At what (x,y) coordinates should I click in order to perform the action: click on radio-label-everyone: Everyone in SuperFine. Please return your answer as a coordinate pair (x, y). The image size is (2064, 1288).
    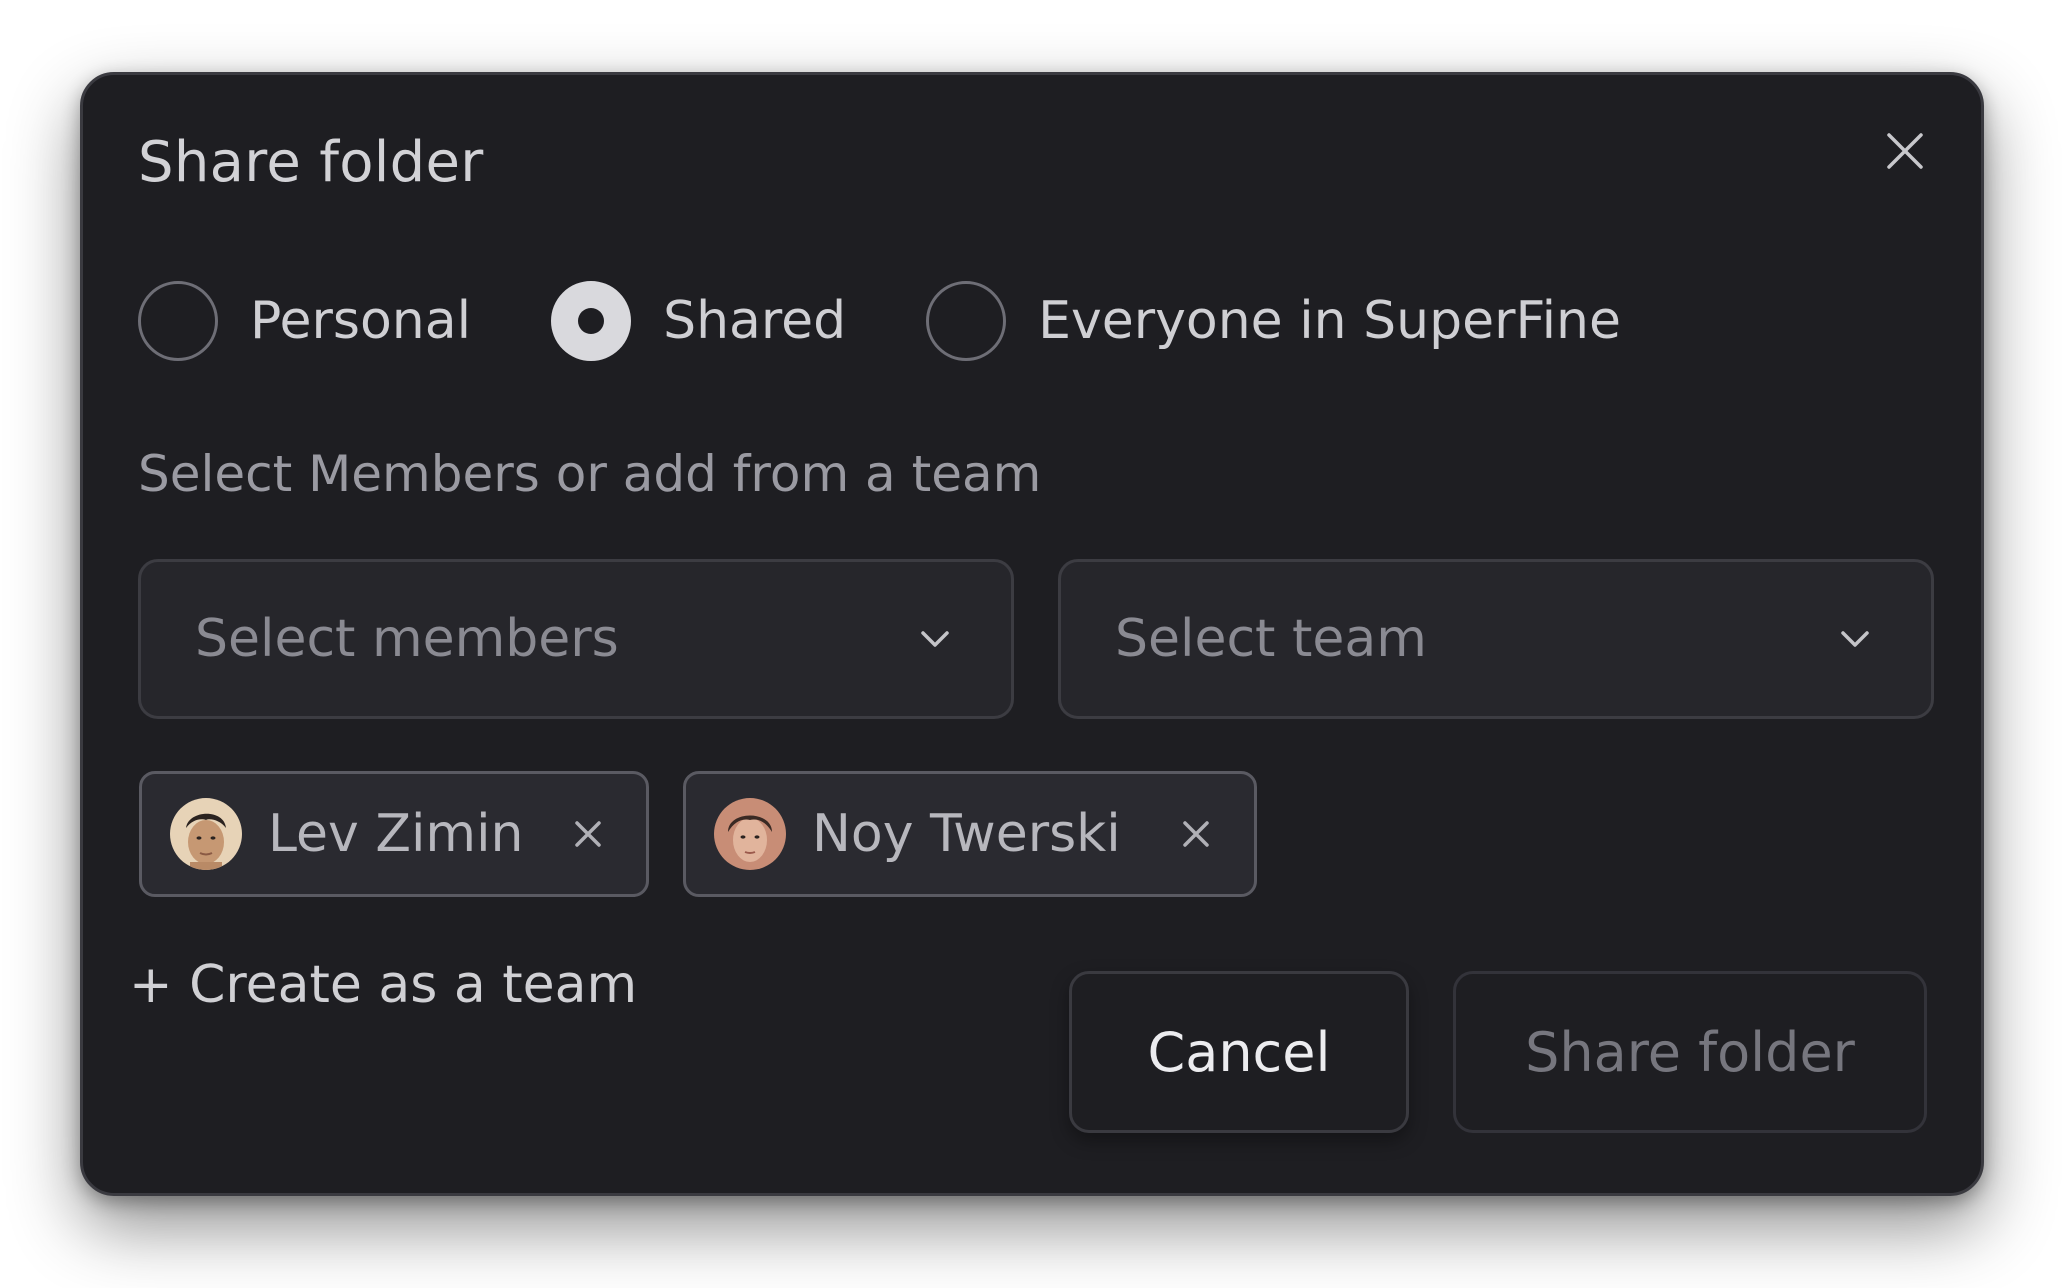
    Looking at the image, I should click on (1330, 321).